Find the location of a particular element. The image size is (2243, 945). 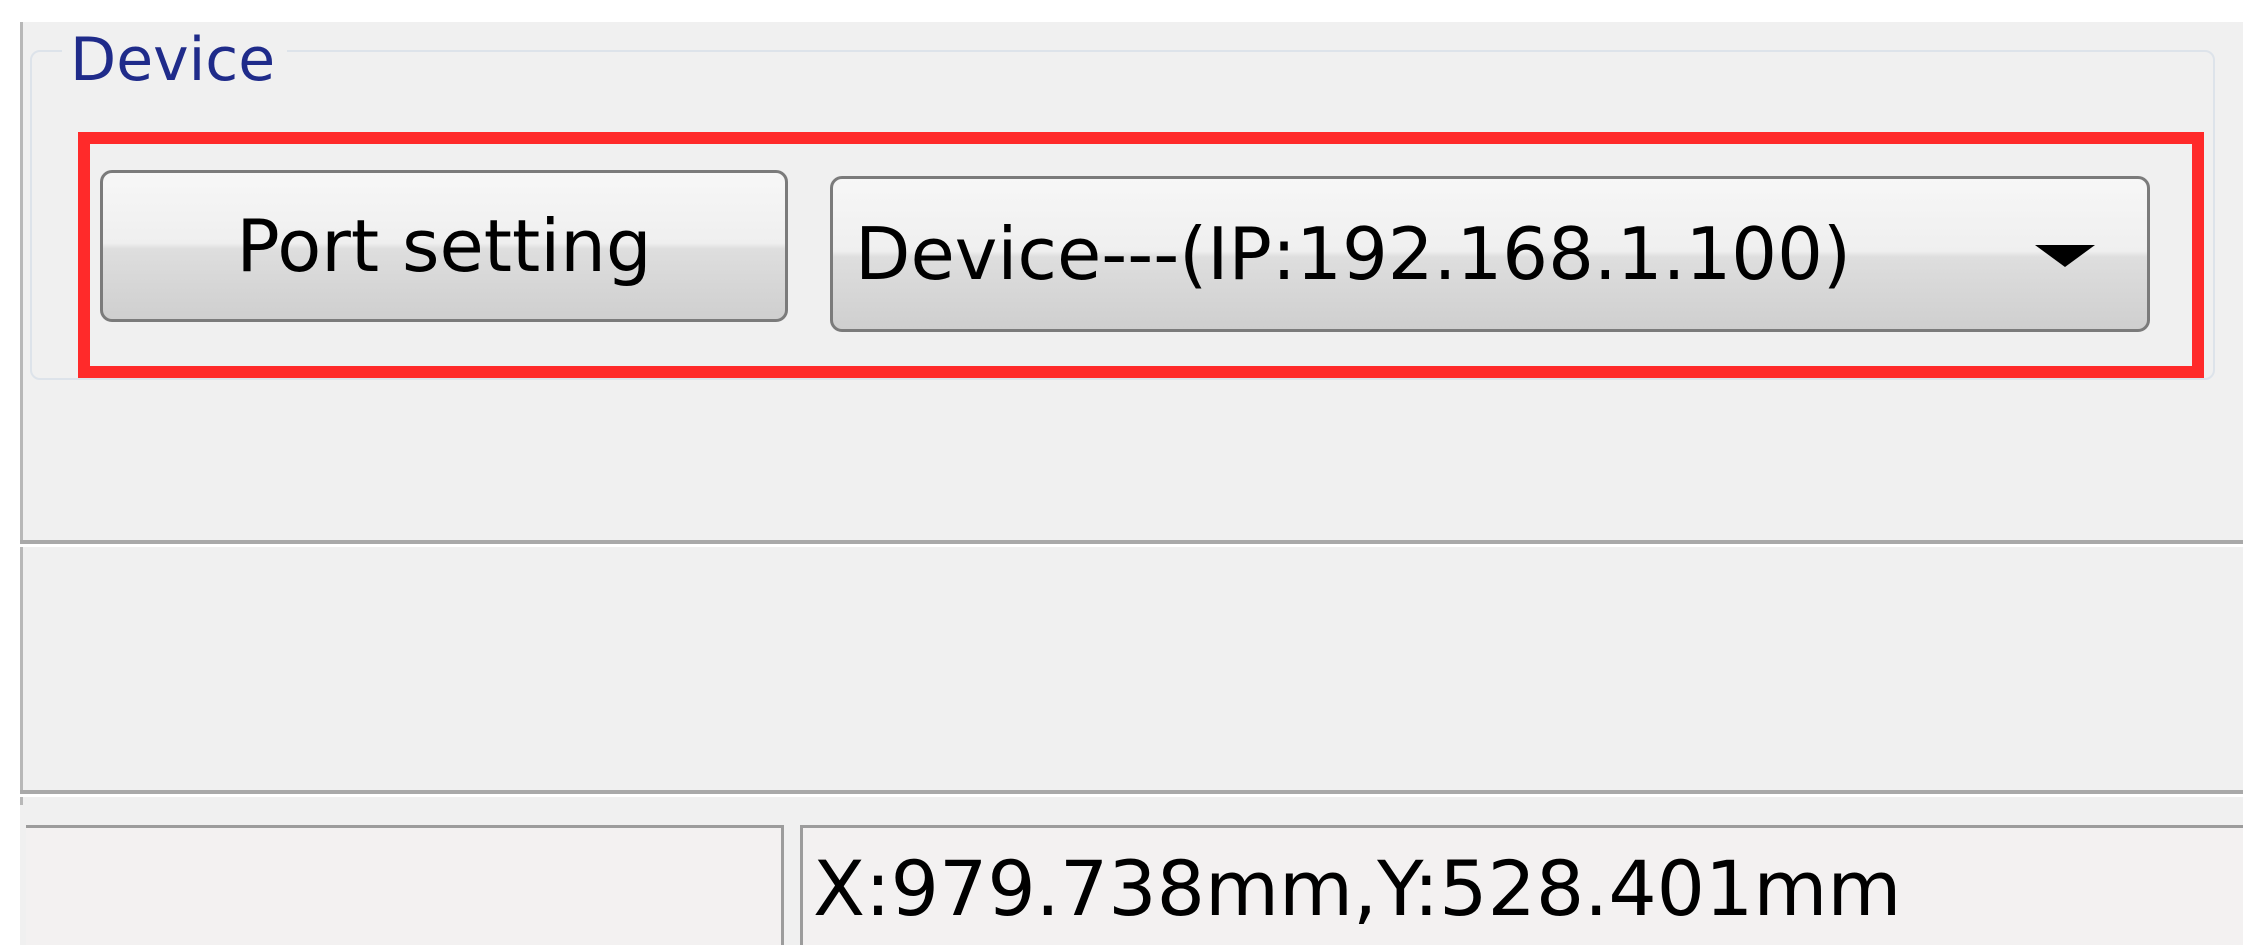

chevron-down-icon is located at coordinates (2065, 256).